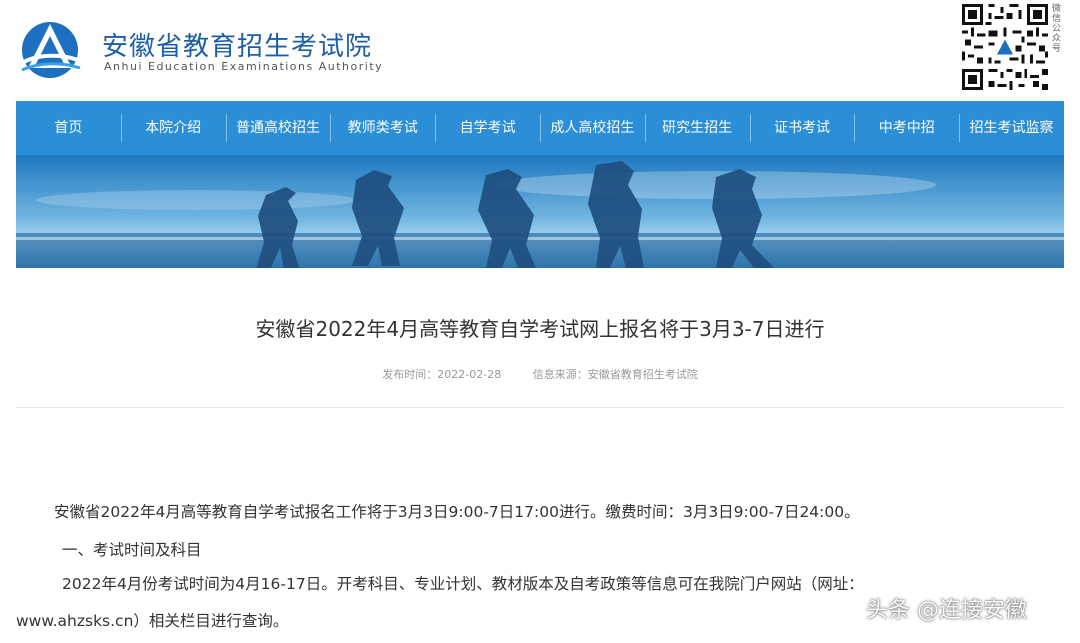 The height and width of the screenshot is (643, 1080). What do you see at coordinates (697, 128) in the screenshot?
I see `nav-item-graduate-admission: 研究生招生` at bounding box center [697, 128].